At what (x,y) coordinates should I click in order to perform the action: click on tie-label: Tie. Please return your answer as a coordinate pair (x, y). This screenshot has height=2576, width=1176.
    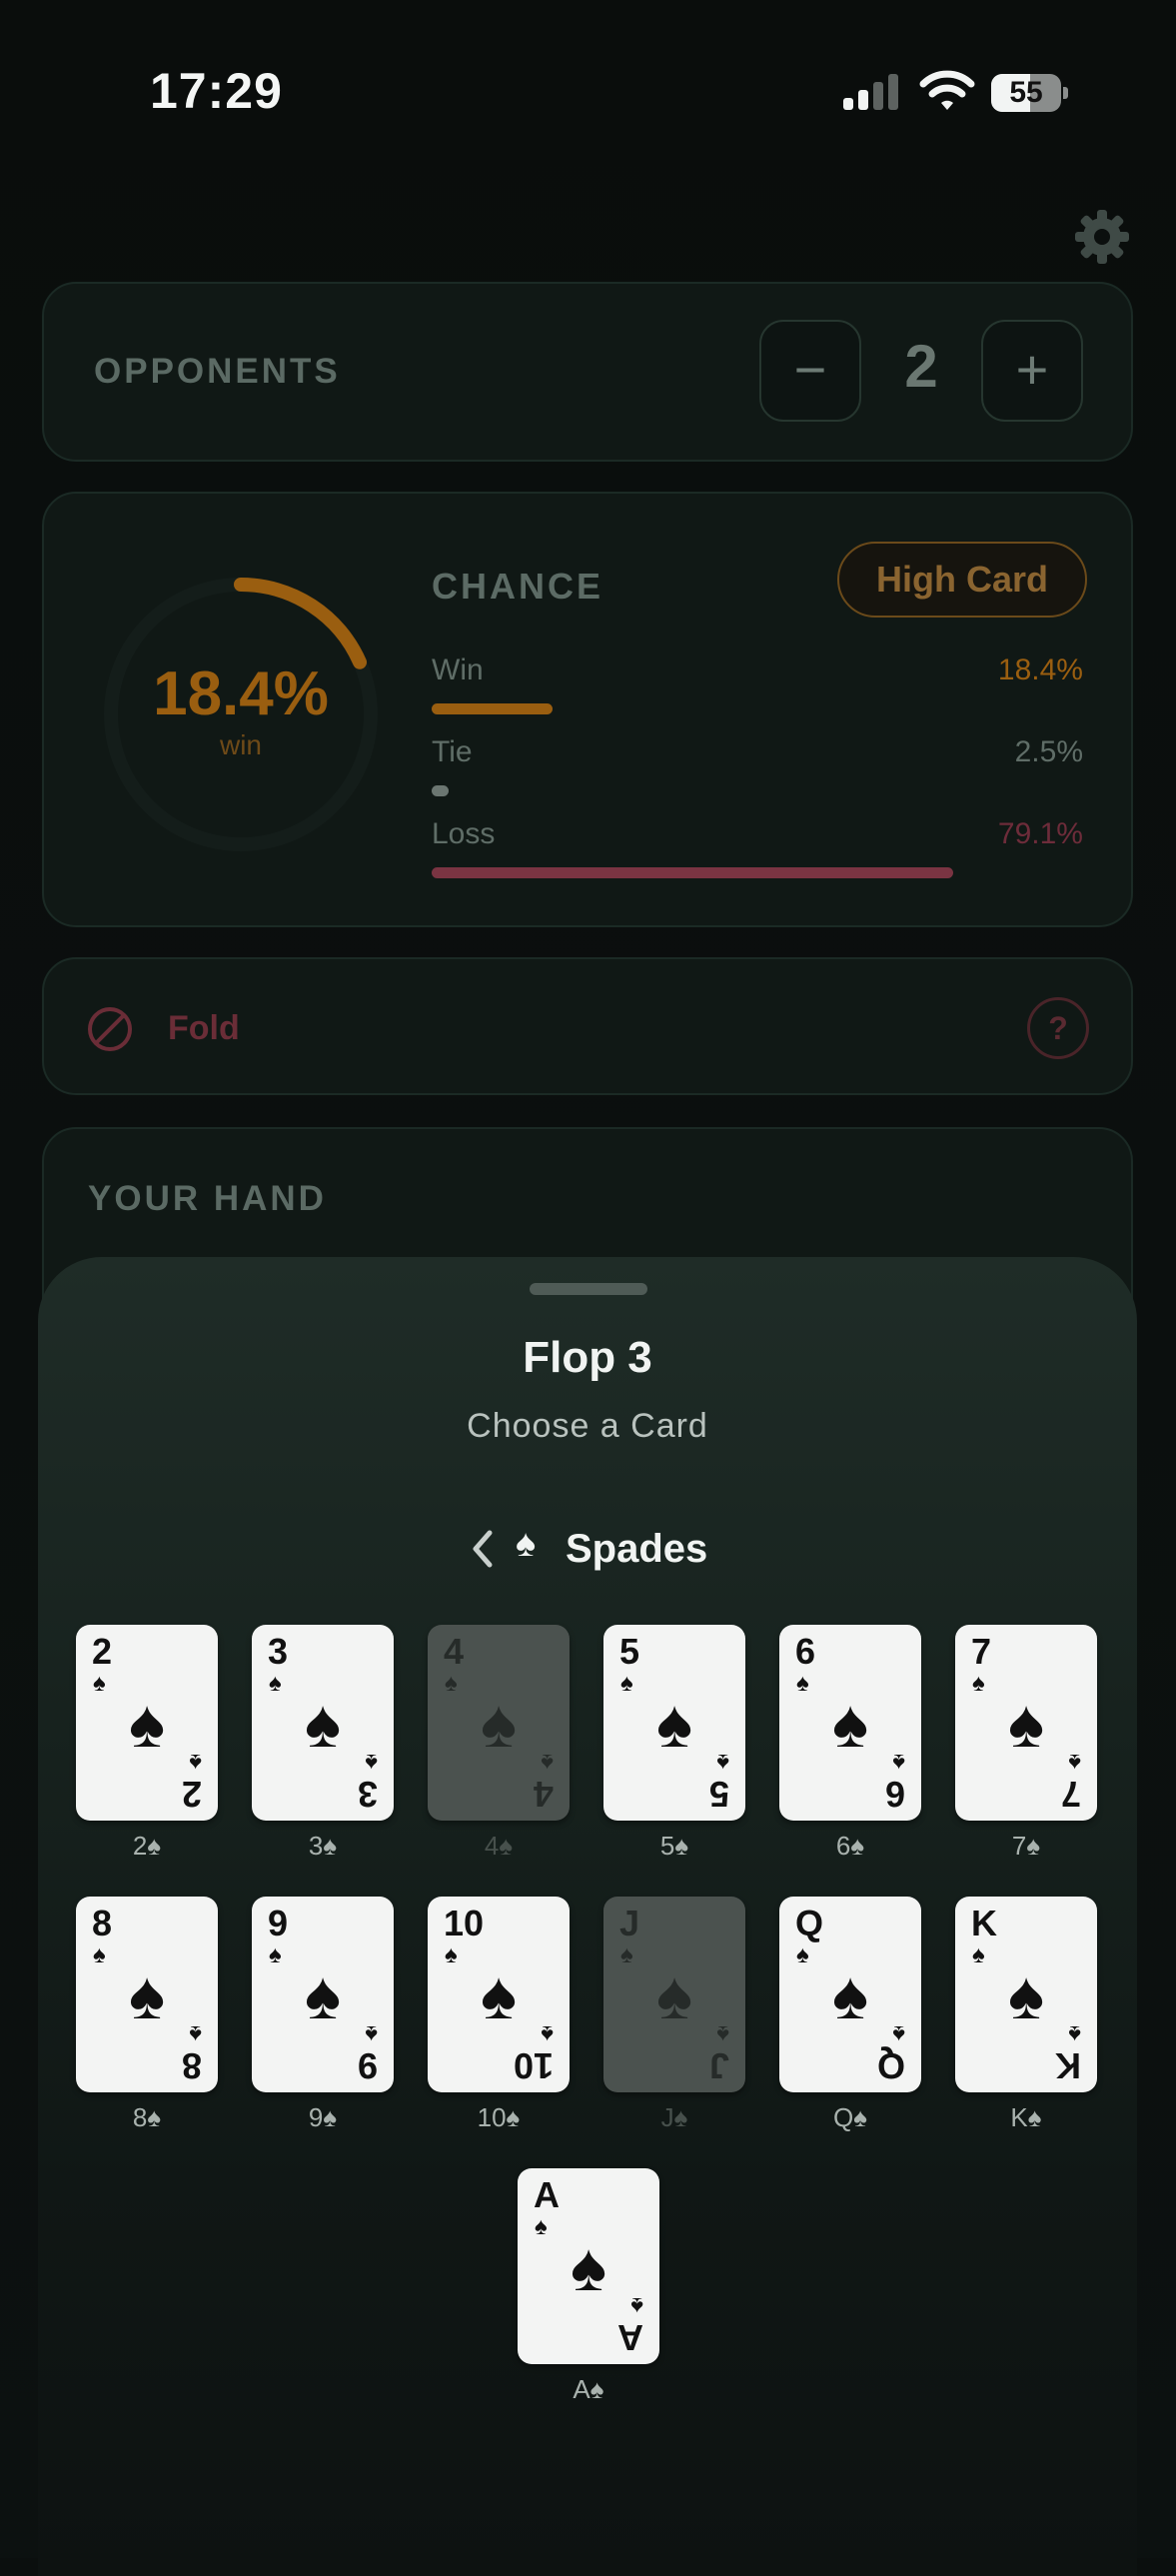
    Looking at the image, I should click on (452, 751).